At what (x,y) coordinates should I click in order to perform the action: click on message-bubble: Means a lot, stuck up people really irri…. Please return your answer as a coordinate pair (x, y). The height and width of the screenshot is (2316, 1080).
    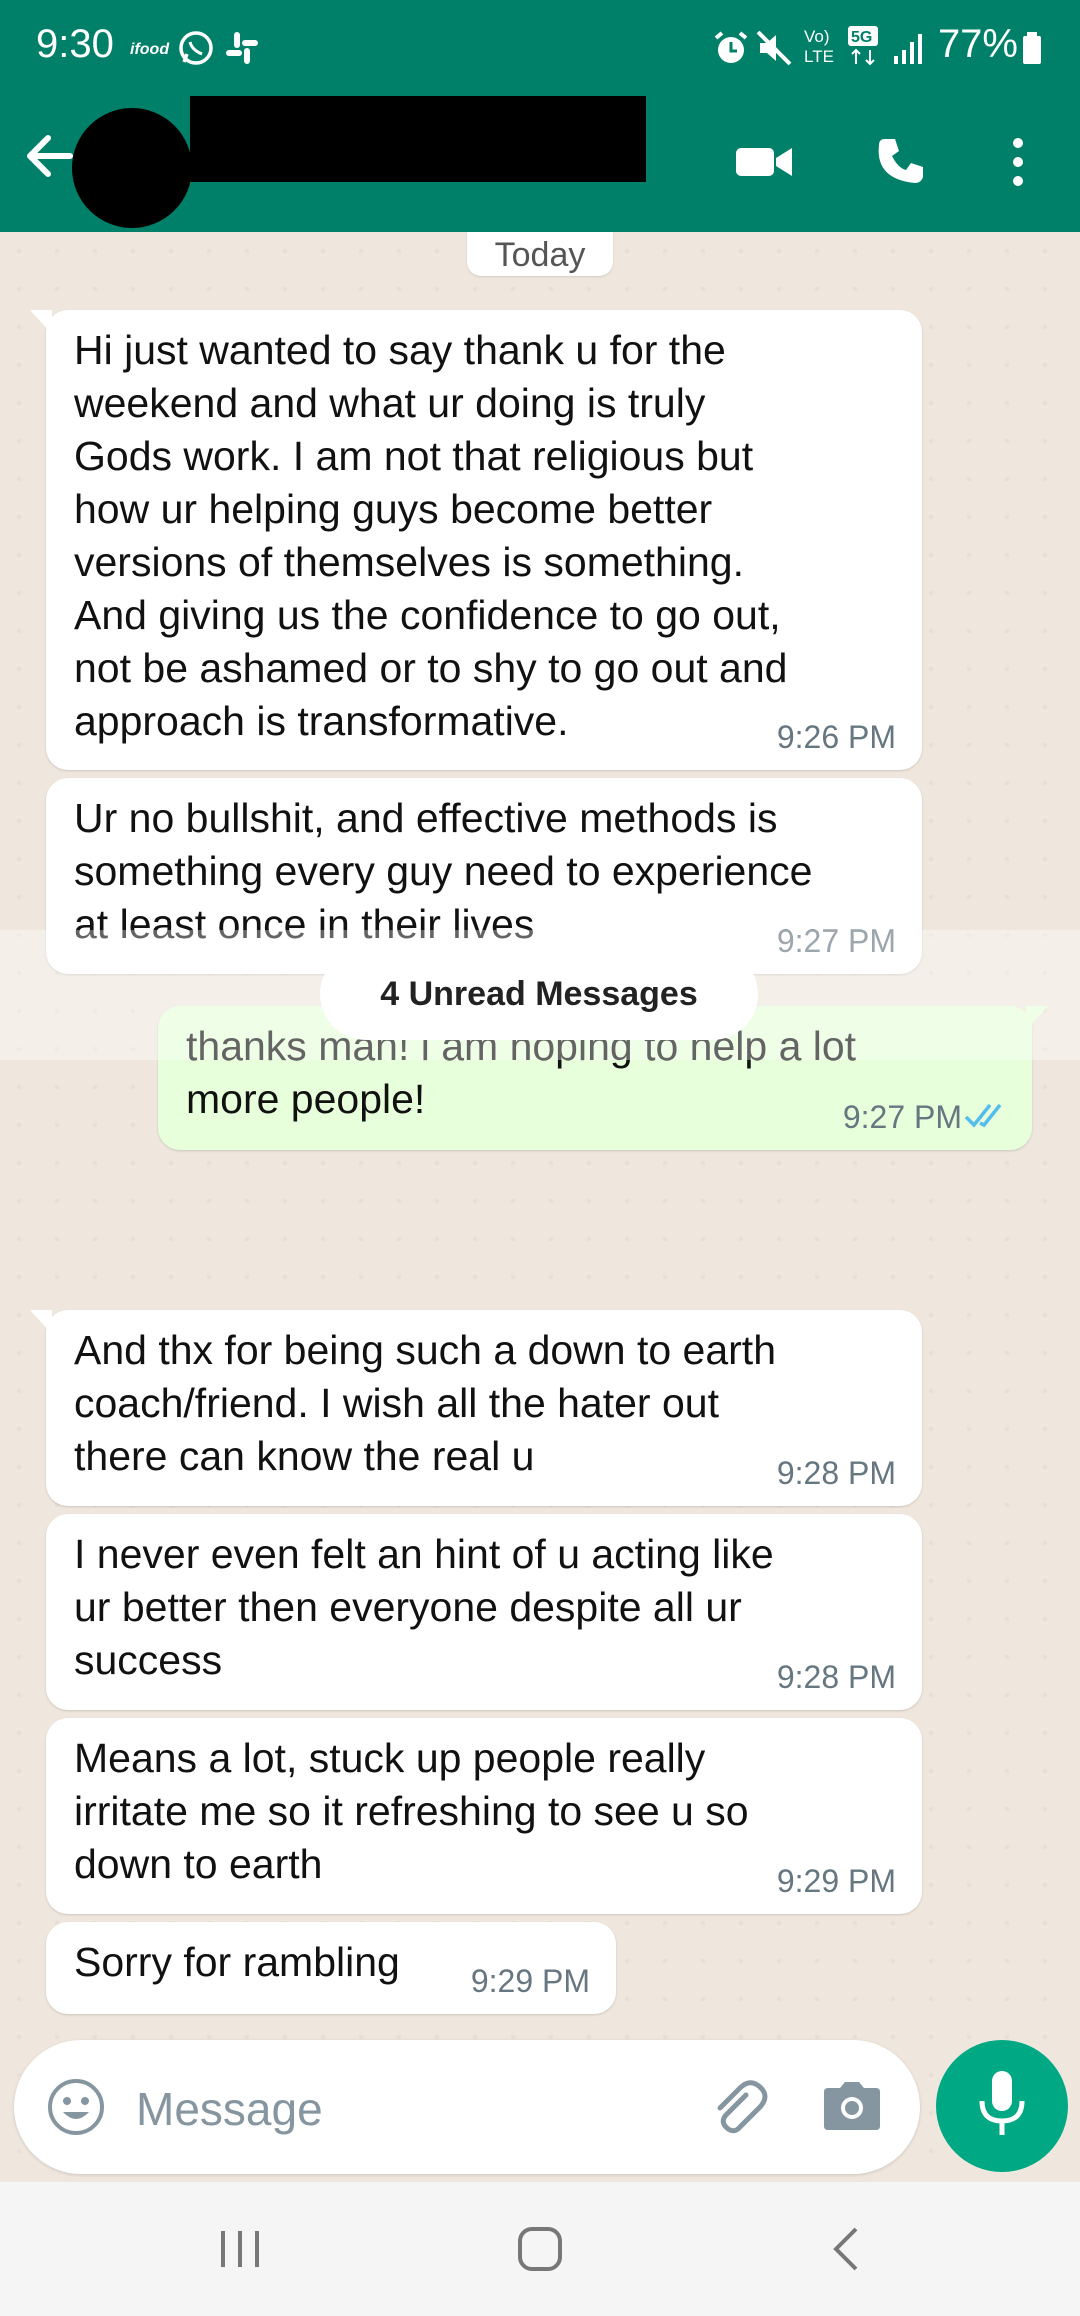
    Looking at the image, I should click on (484, 1816).